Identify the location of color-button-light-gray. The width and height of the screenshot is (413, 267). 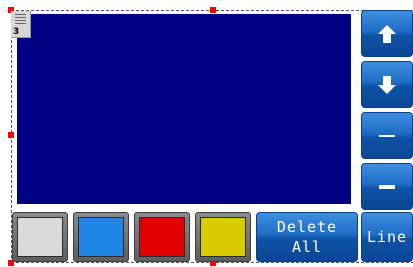
(40, 237).